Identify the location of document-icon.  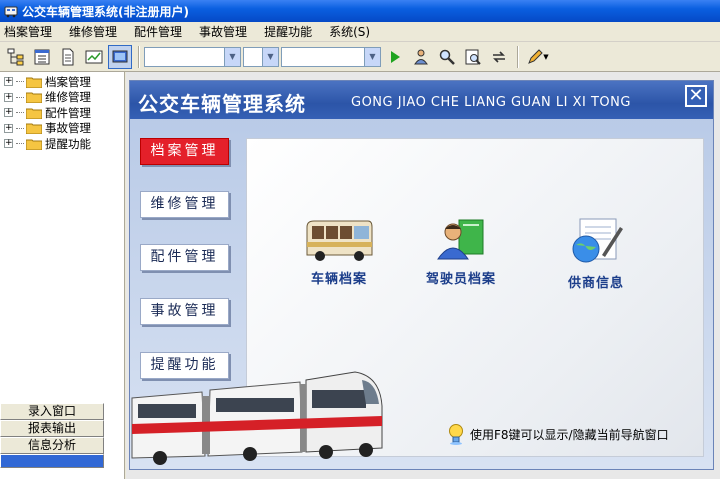
(68, 56).